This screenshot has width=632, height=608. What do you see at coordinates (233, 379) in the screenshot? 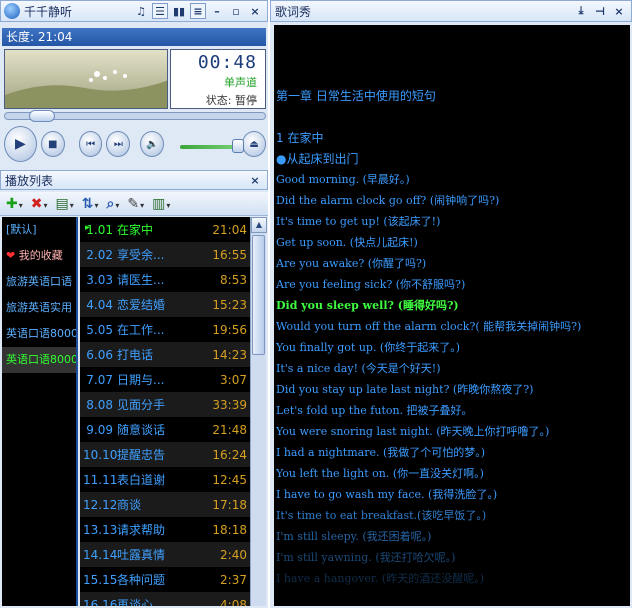
I see `track-duration: 3:07` at bounding box center [233, 379].